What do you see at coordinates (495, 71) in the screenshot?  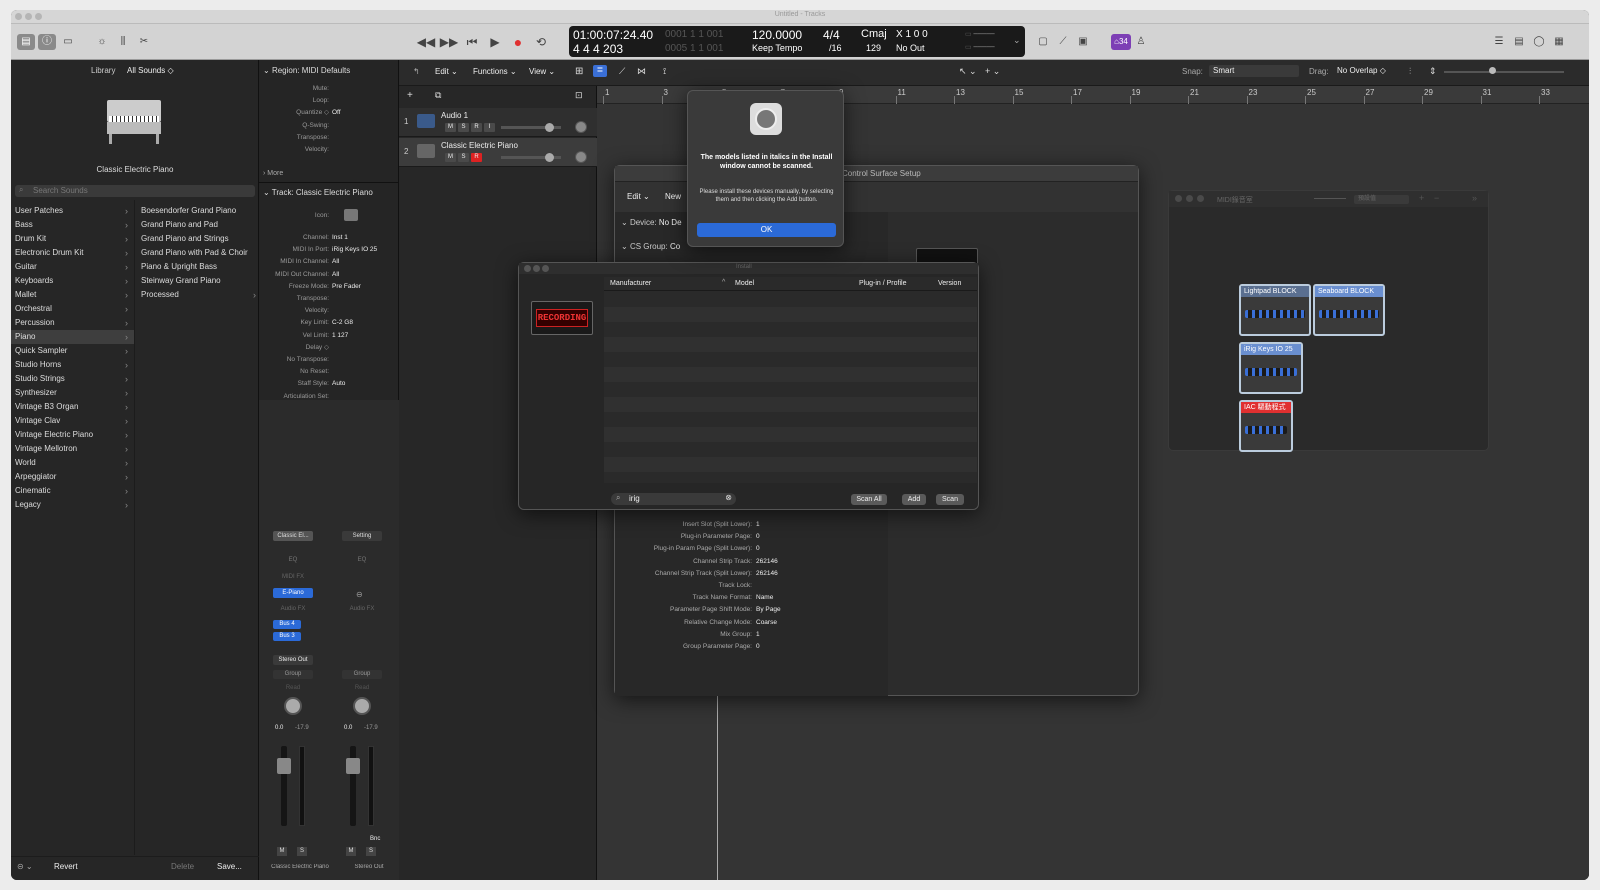 I see `functions-menu: Functions ⌄` at bounding box center [495, 71].